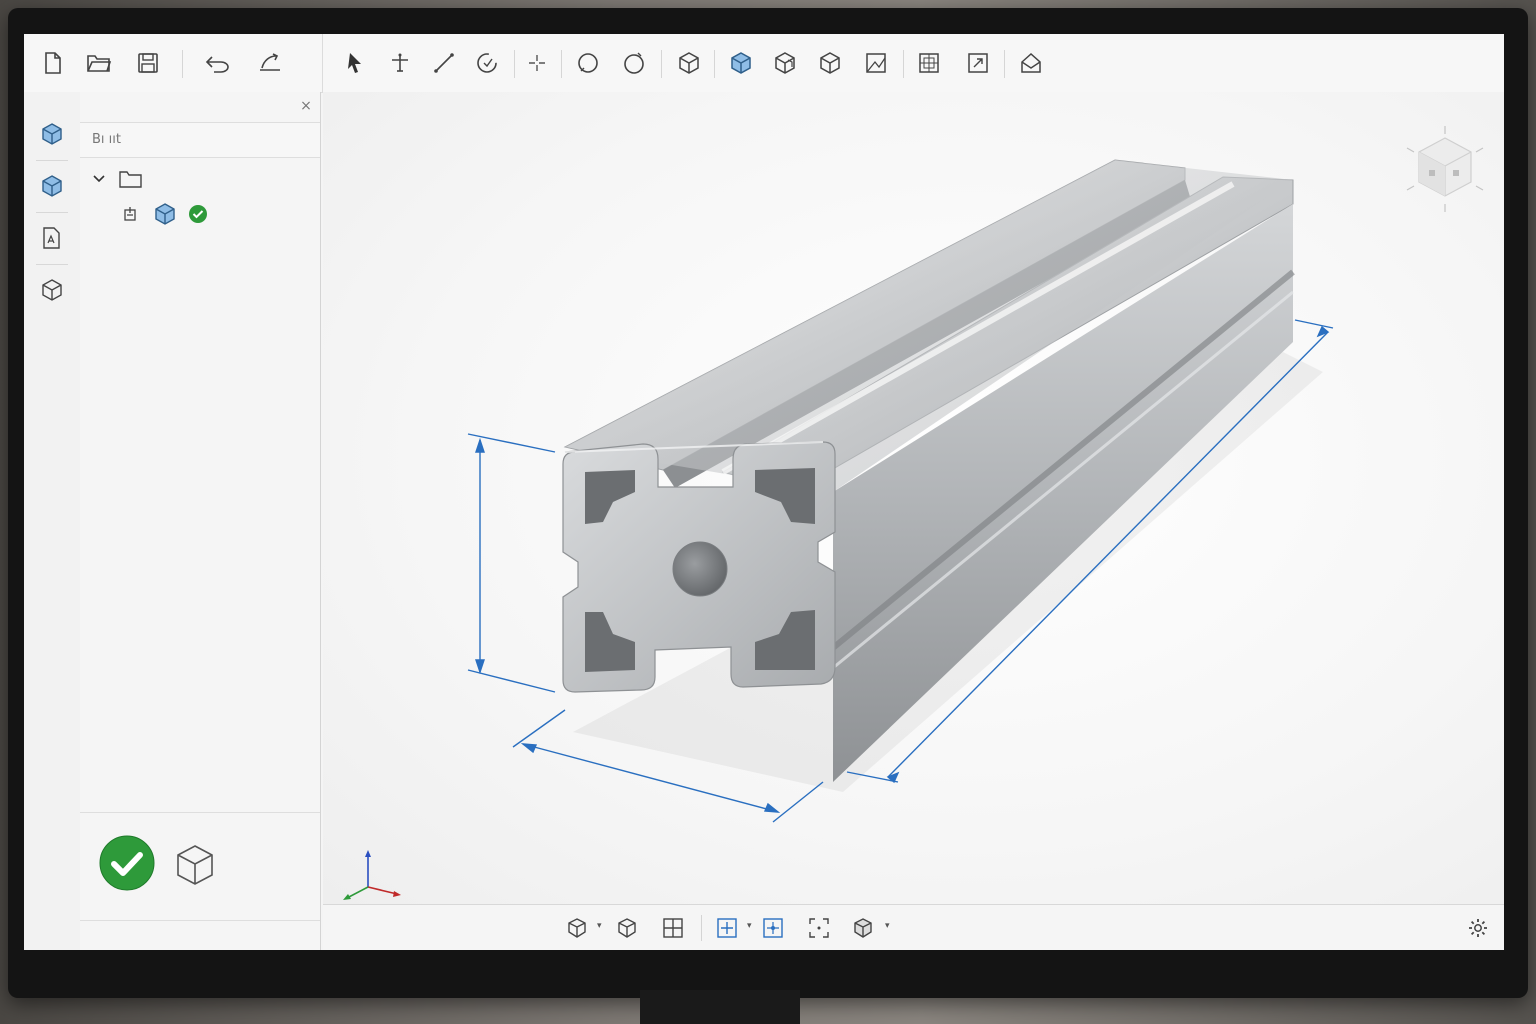  Describe the element at coordinates (130, 179) in the screenshot. I see `folder-icon` at that location.